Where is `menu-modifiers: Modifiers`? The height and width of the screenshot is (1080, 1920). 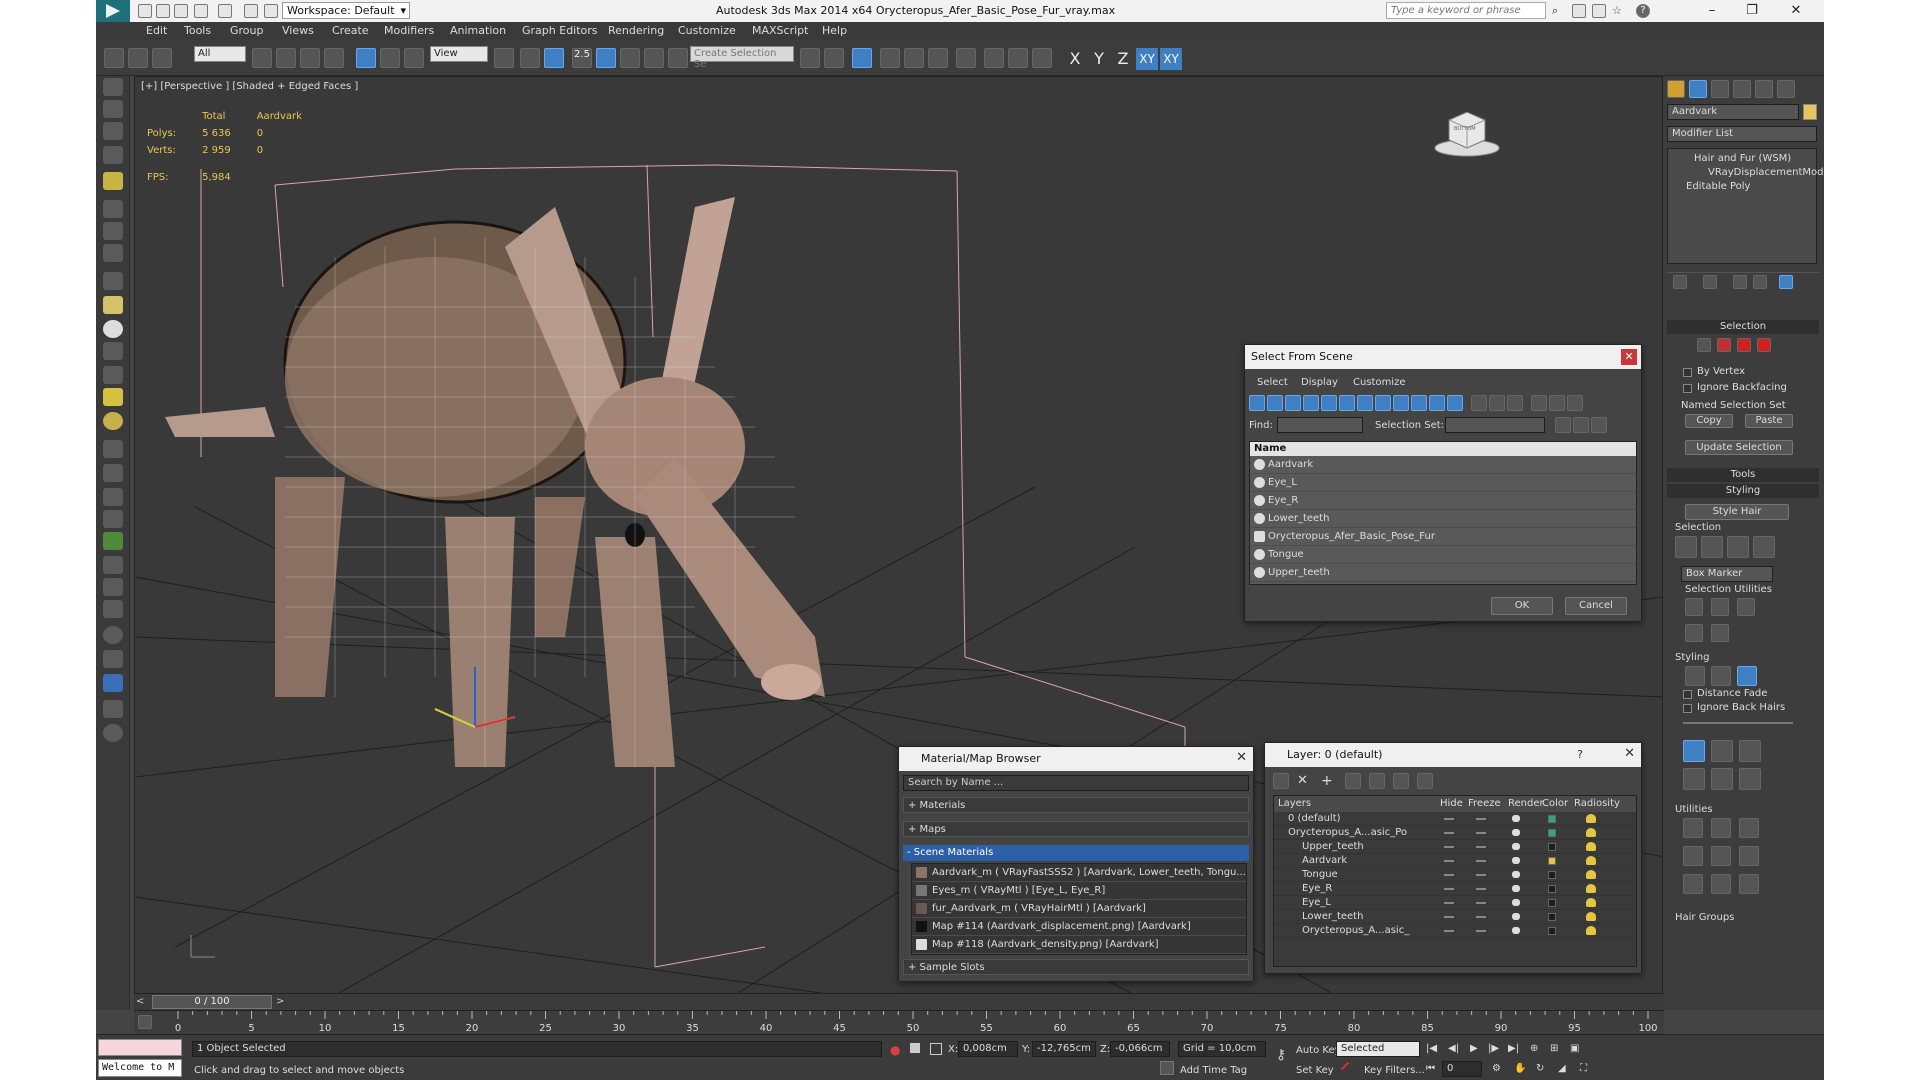
menu-modifiers: Modifiers is located at coordinates (409, 30).